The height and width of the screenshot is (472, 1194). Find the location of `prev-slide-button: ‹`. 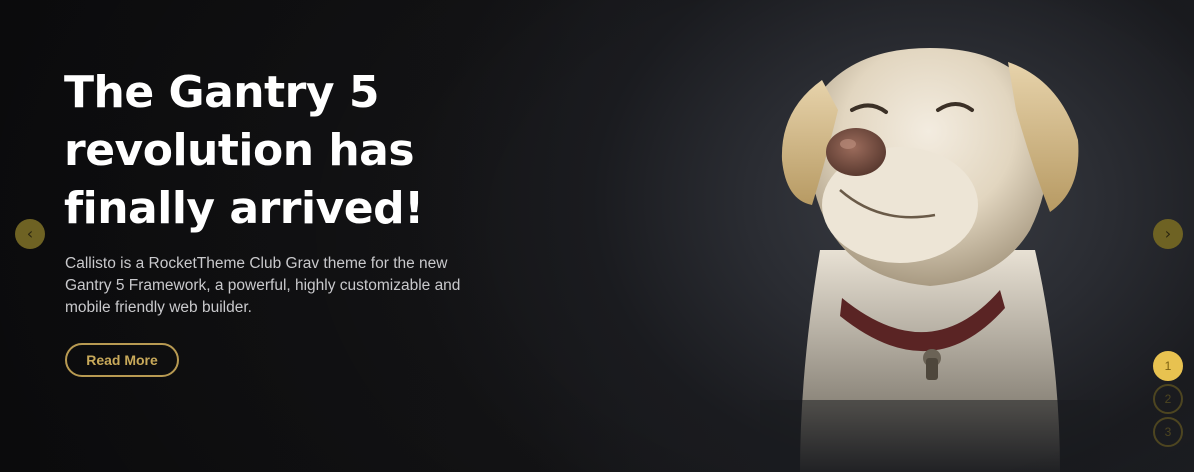

prev-slide-button: ‹ is located at coordinates (30, 234).